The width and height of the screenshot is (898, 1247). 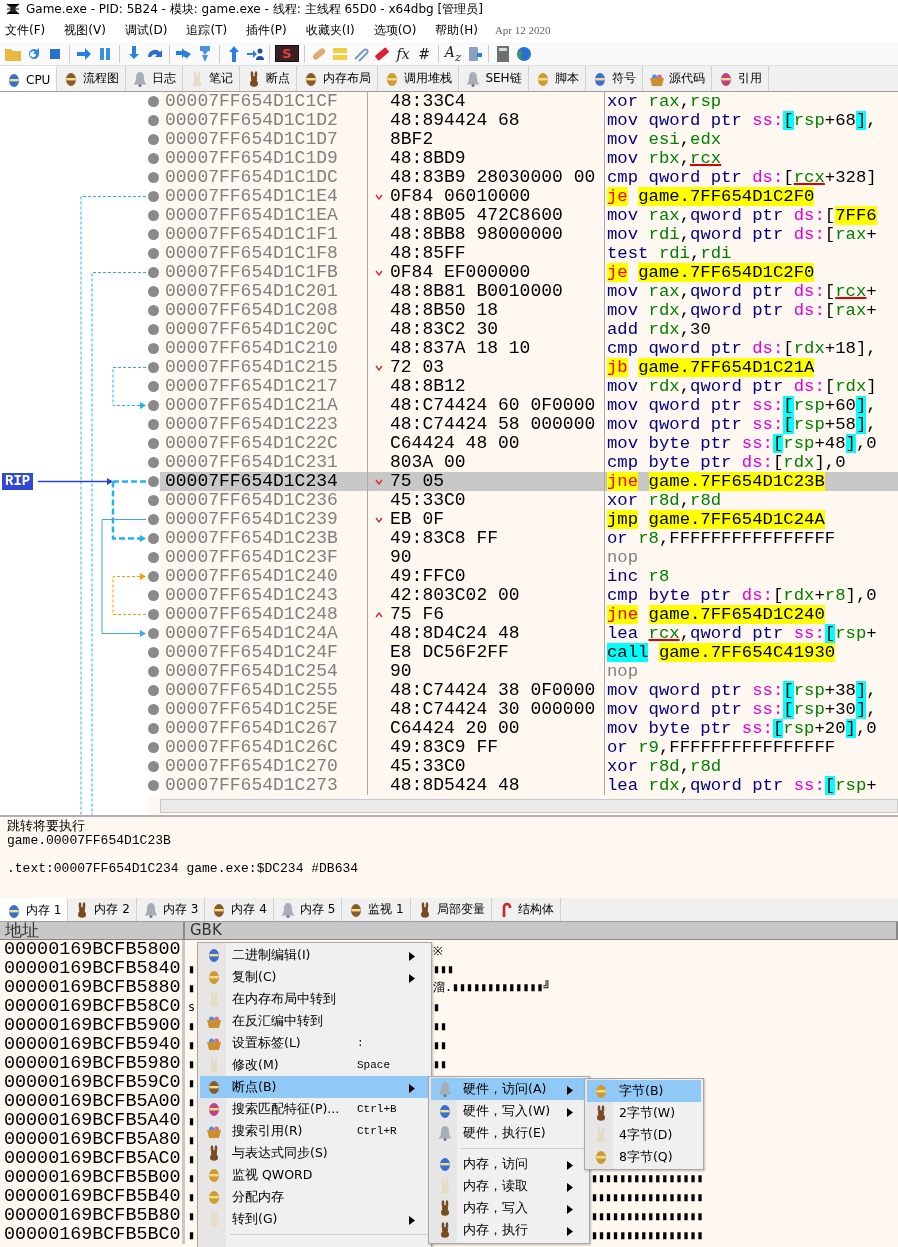 I want to click on menu-item: 4字节(D), so click(x=644, y=1135).